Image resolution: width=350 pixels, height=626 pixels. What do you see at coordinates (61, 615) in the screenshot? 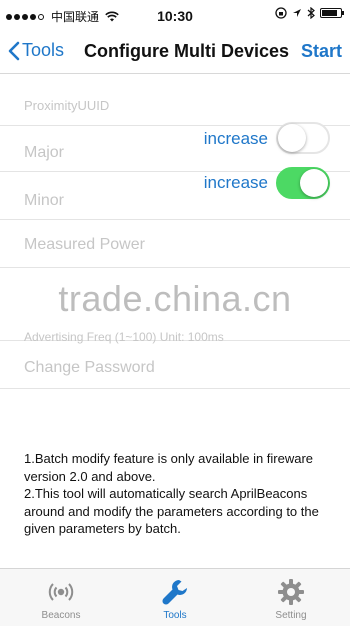
I see `tab-beacons-label: Beacons` at bounding box center [61, 615].